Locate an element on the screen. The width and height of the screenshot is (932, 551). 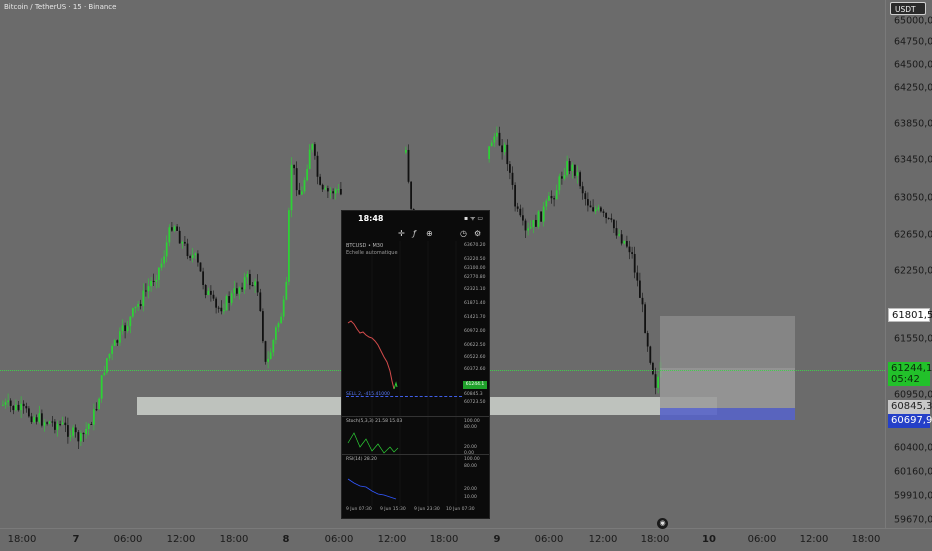
phone-price-tick: 62770.80 is located at coordinates (475, 277).